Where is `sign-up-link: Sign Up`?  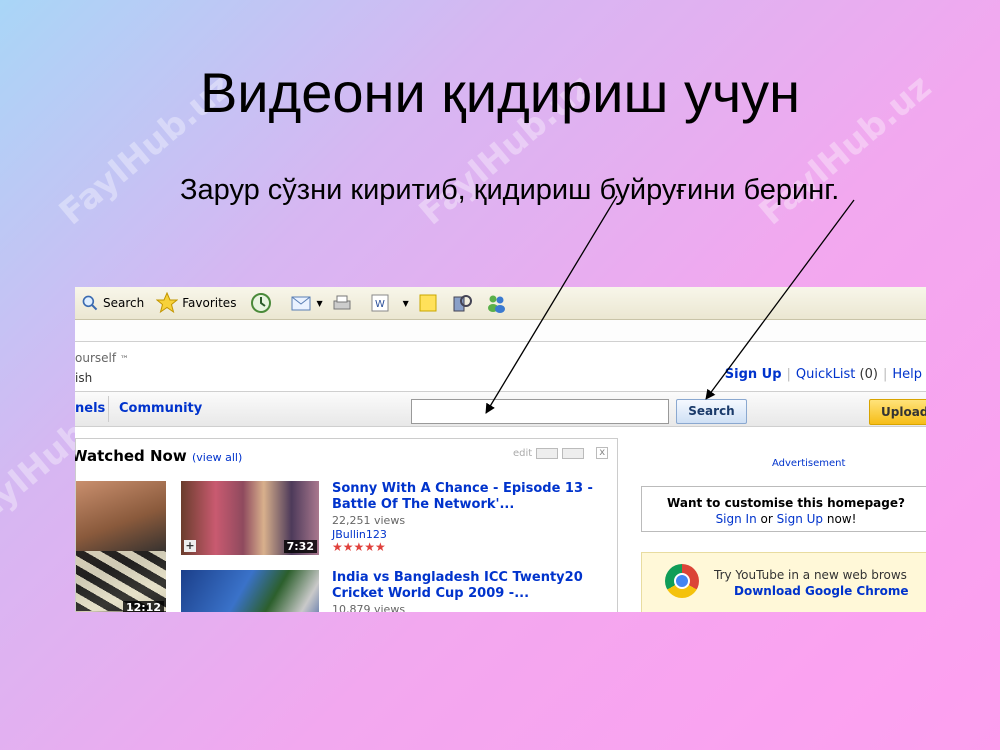
sign-up-link: Sign Up is located at coordinates (753, 374).